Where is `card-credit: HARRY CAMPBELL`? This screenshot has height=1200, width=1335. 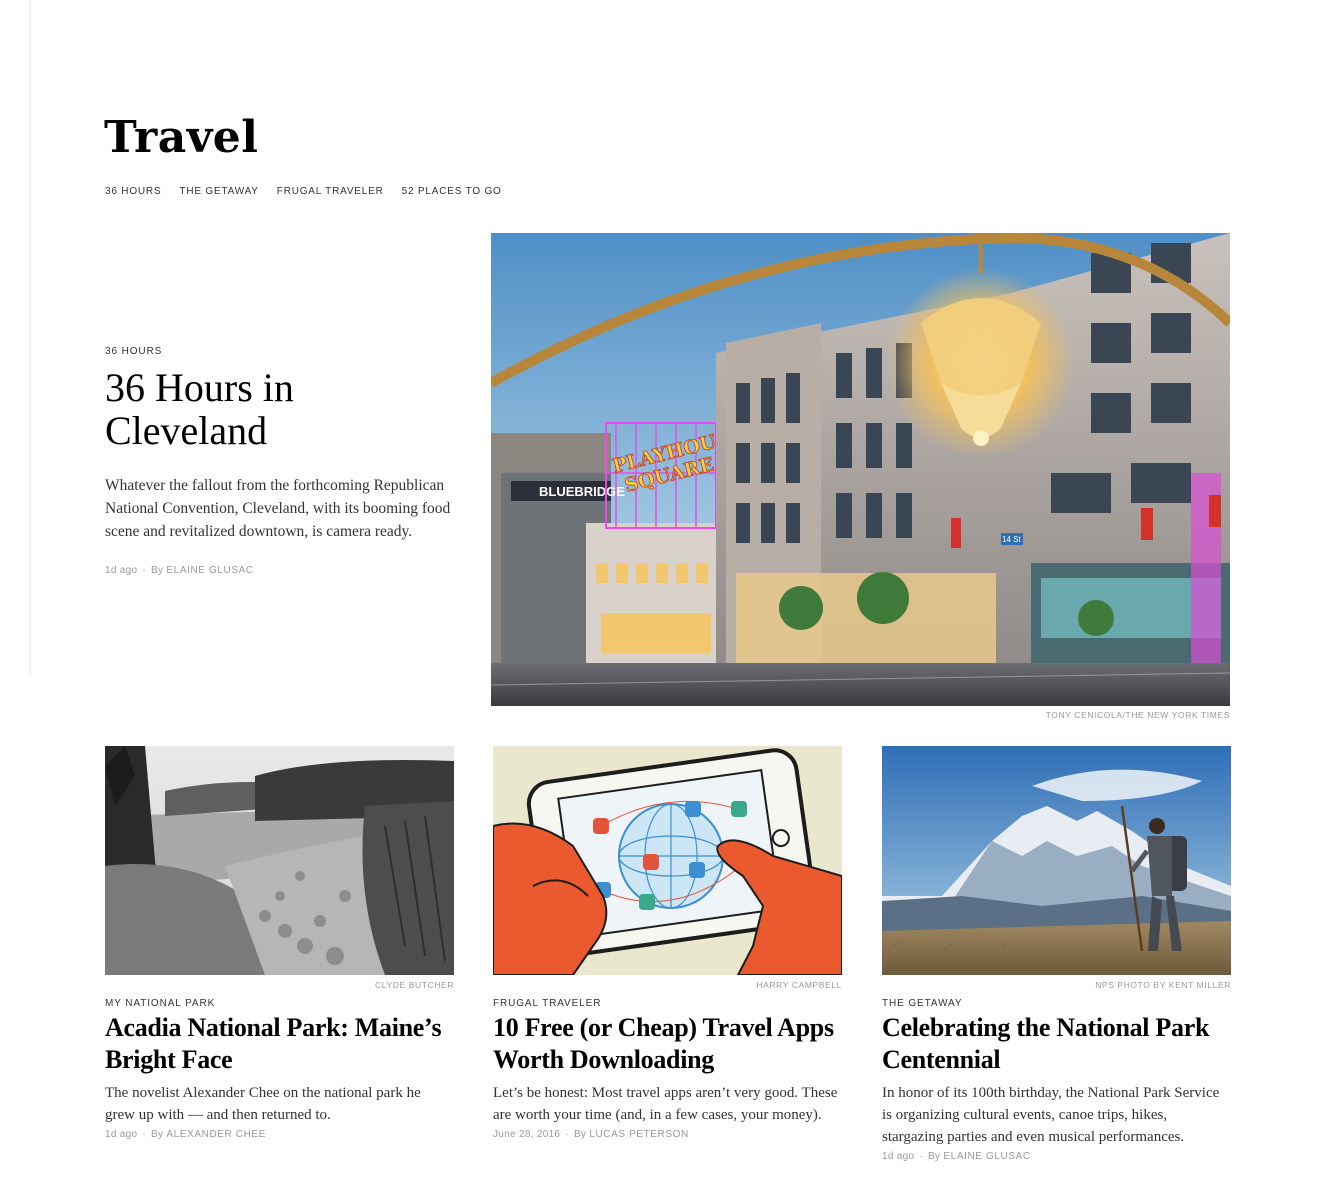 card-credit: HARRY CAMPBELL is located at coordinates (799, 985).